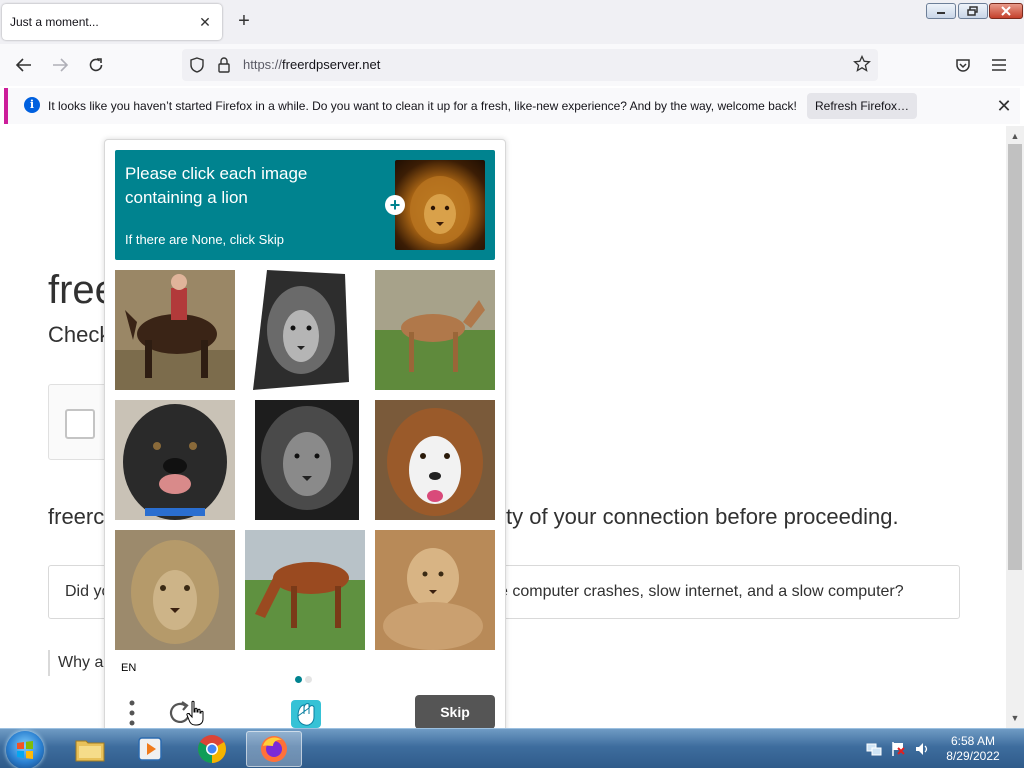 The width and height of the screenshot is (1024, 768). Describe the element at coordinates (132, 713) in the screenshot. I see `more-options-kebab-icon` at that location.